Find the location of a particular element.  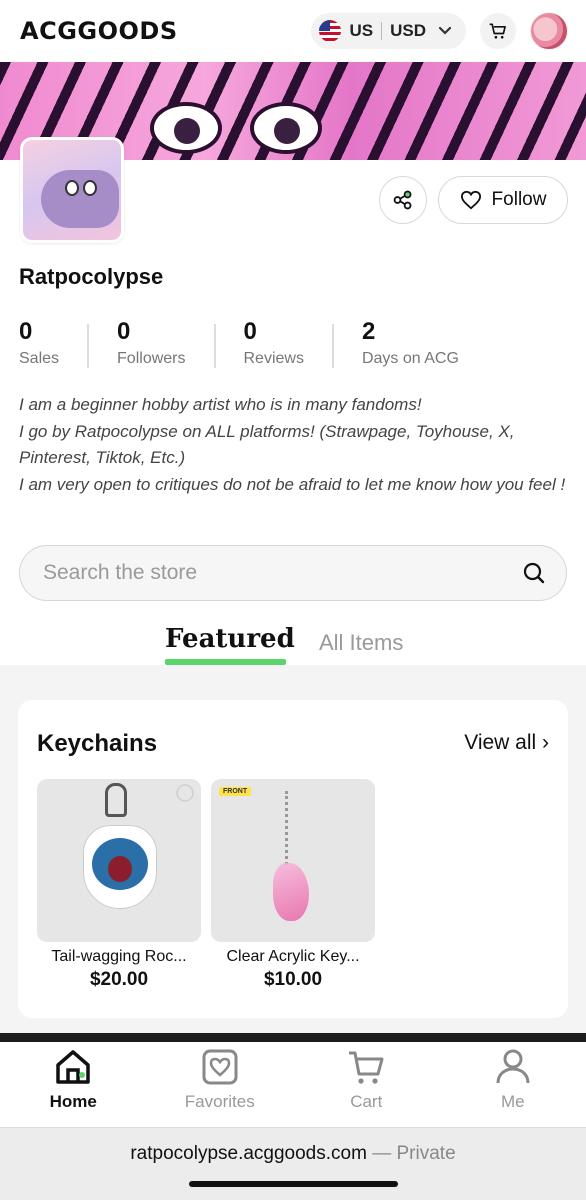

home-icon is located at coordinates (73, 1067).